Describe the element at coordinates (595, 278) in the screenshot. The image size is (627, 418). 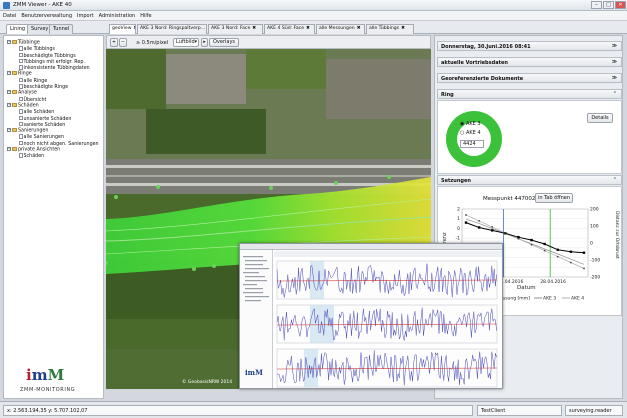
I see `y-right-tick-label: -200` at that location.